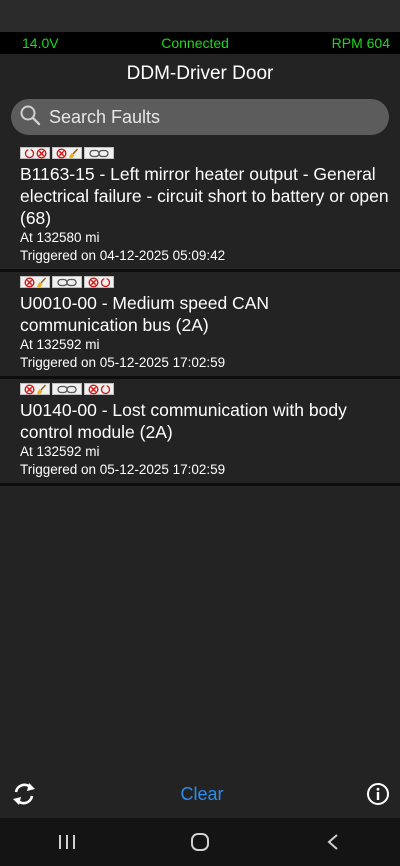  I want to click on fault-triggered-time: Triggered on 04-12-2025 05:09:42, so click(123, 255).